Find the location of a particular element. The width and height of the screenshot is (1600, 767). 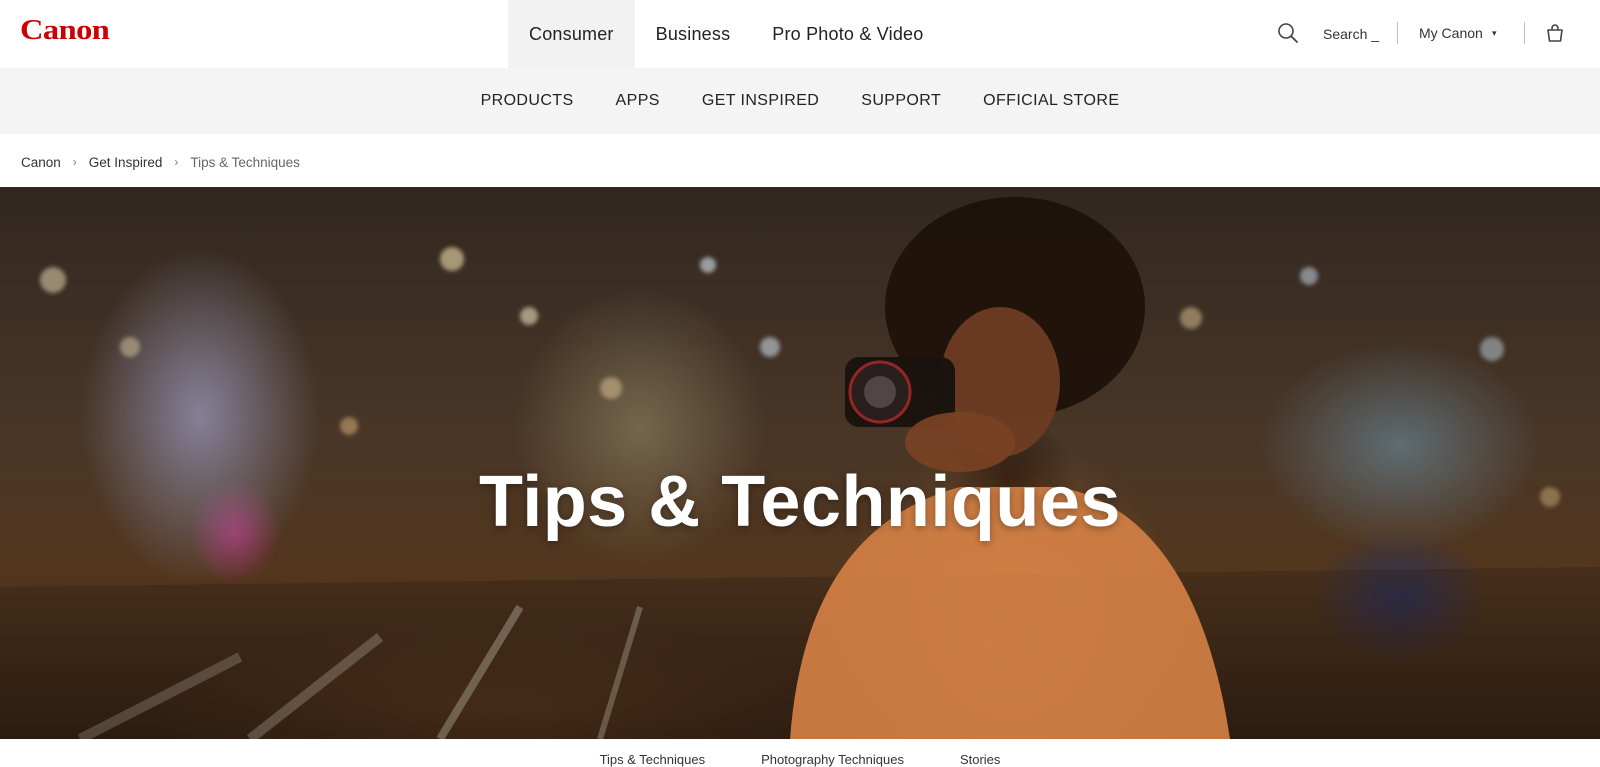

nav-get-inspired: GET INSPIRED is located at coordinates (760, 101).